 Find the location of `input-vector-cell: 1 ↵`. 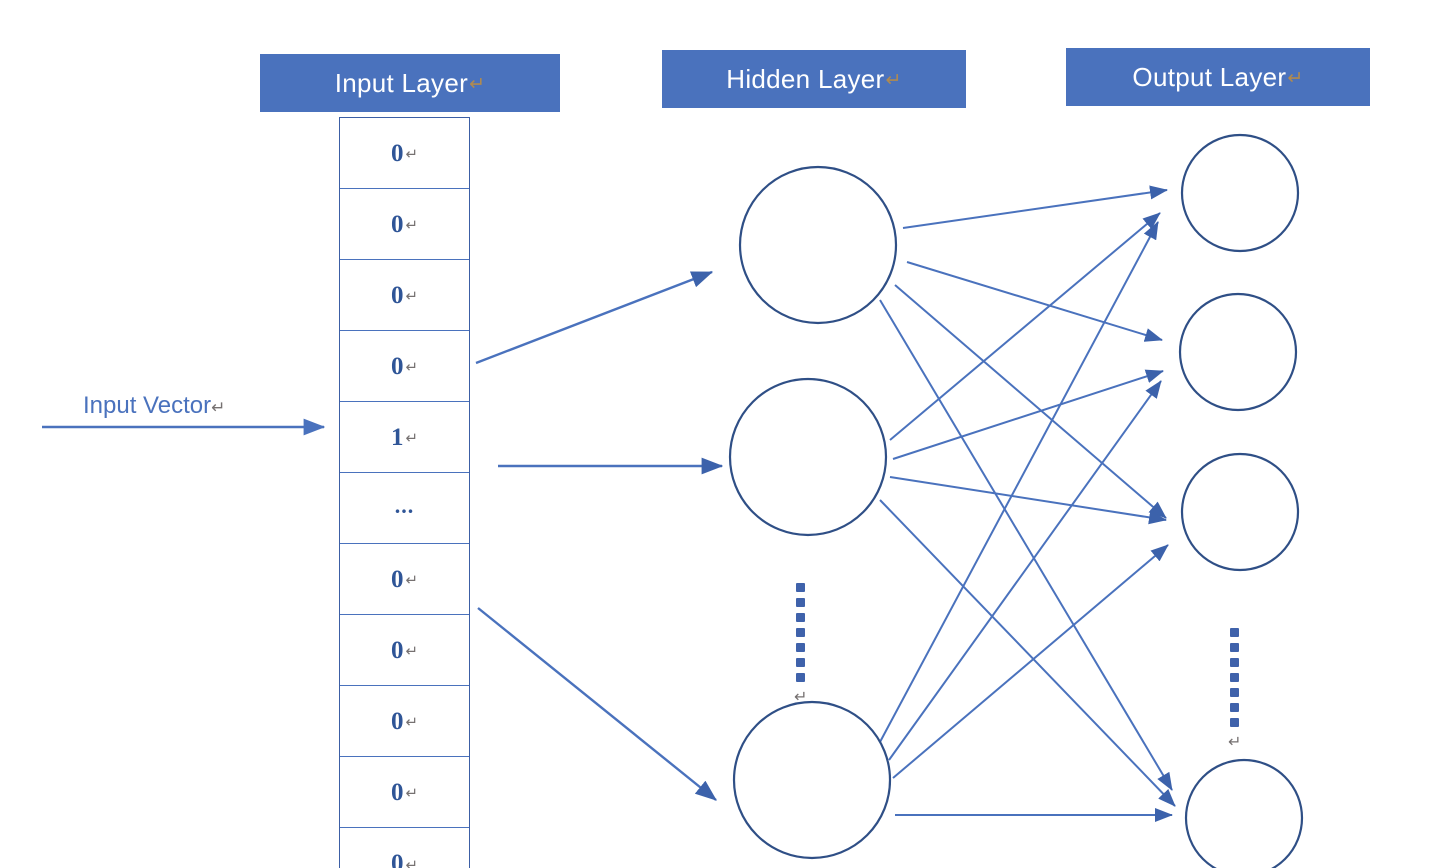

input-vector-cell: 1 ↵ is located at coordinates (404, 437).